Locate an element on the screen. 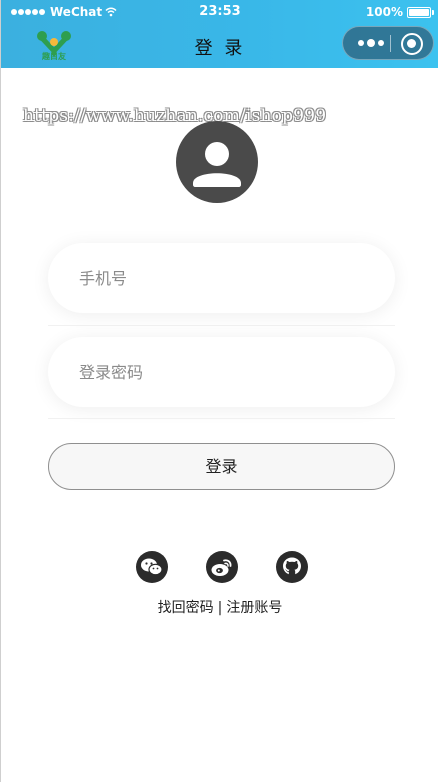 Image resolution: width=438 pixels, height=782 pixels. weibo-login-button is located at coordinates (222, 567).